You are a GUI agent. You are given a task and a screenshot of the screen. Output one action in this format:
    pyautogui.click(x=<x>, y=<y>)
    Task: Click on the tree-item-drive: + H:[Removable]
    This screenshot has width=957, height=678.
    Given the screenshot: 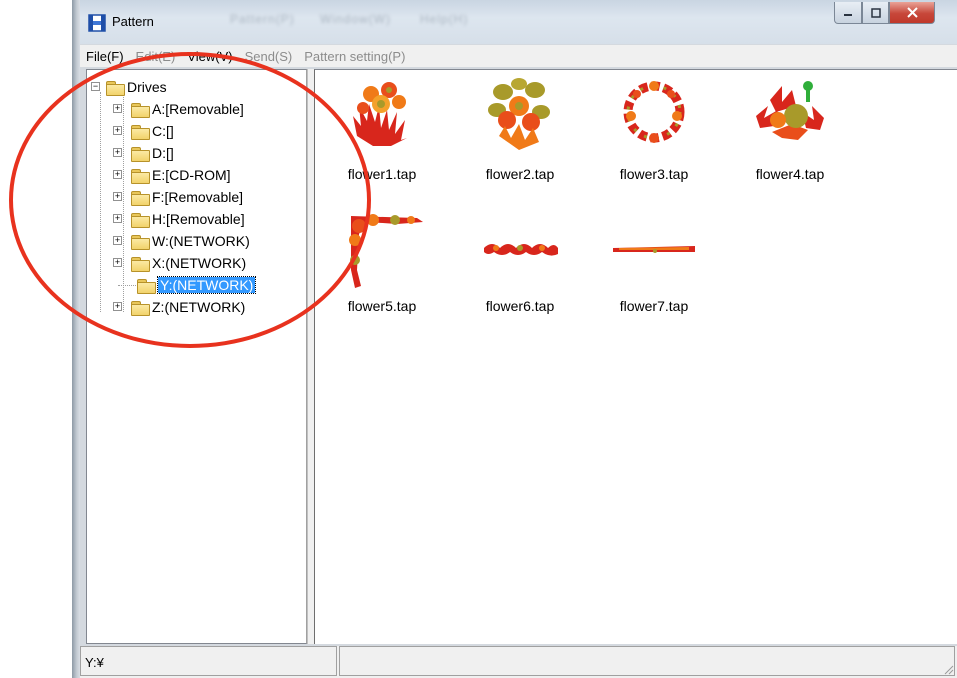 What is the action you would take?
    pyautogui.click(x=179, y=219)
    